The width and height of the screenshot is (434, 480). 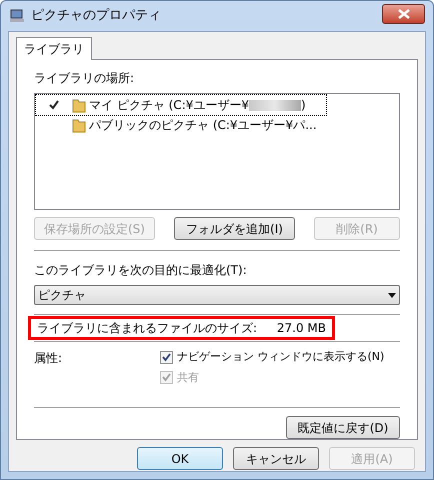 I want to click on checkbox-option: ナビゲーション ウィンドウに表示する(N), so click(x=272, y=357).